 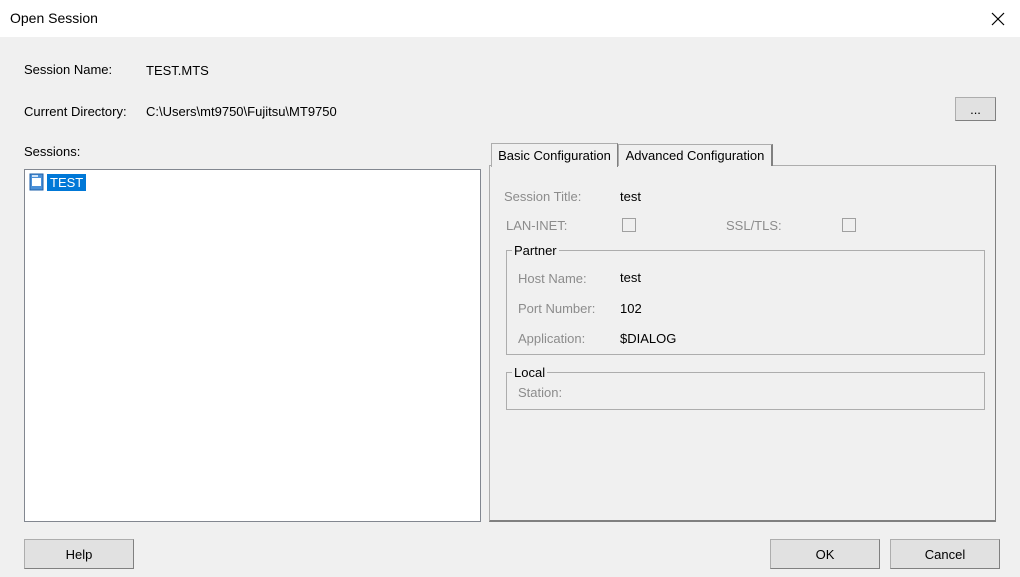 What do you see at coordinates (177, 70) in the screenshot?
I see `session-name-value: TEST.MTS` at bounding box center [177, 70].